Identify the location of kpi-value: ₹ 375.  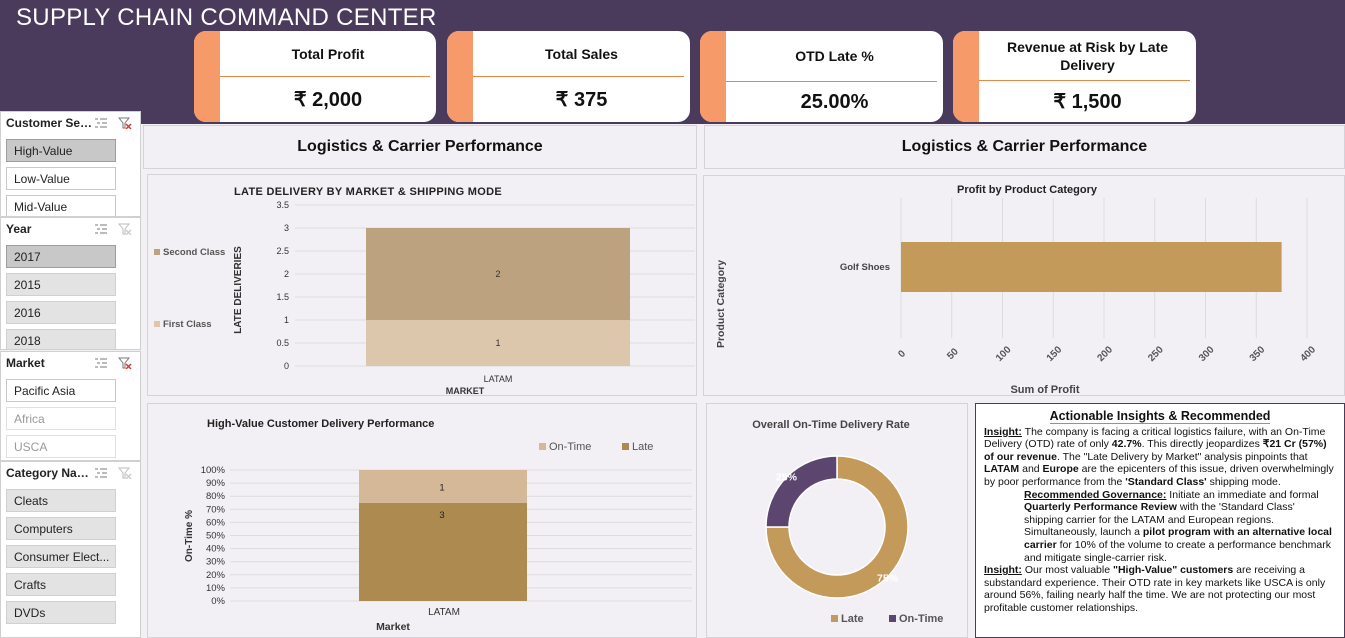
(581, 100).